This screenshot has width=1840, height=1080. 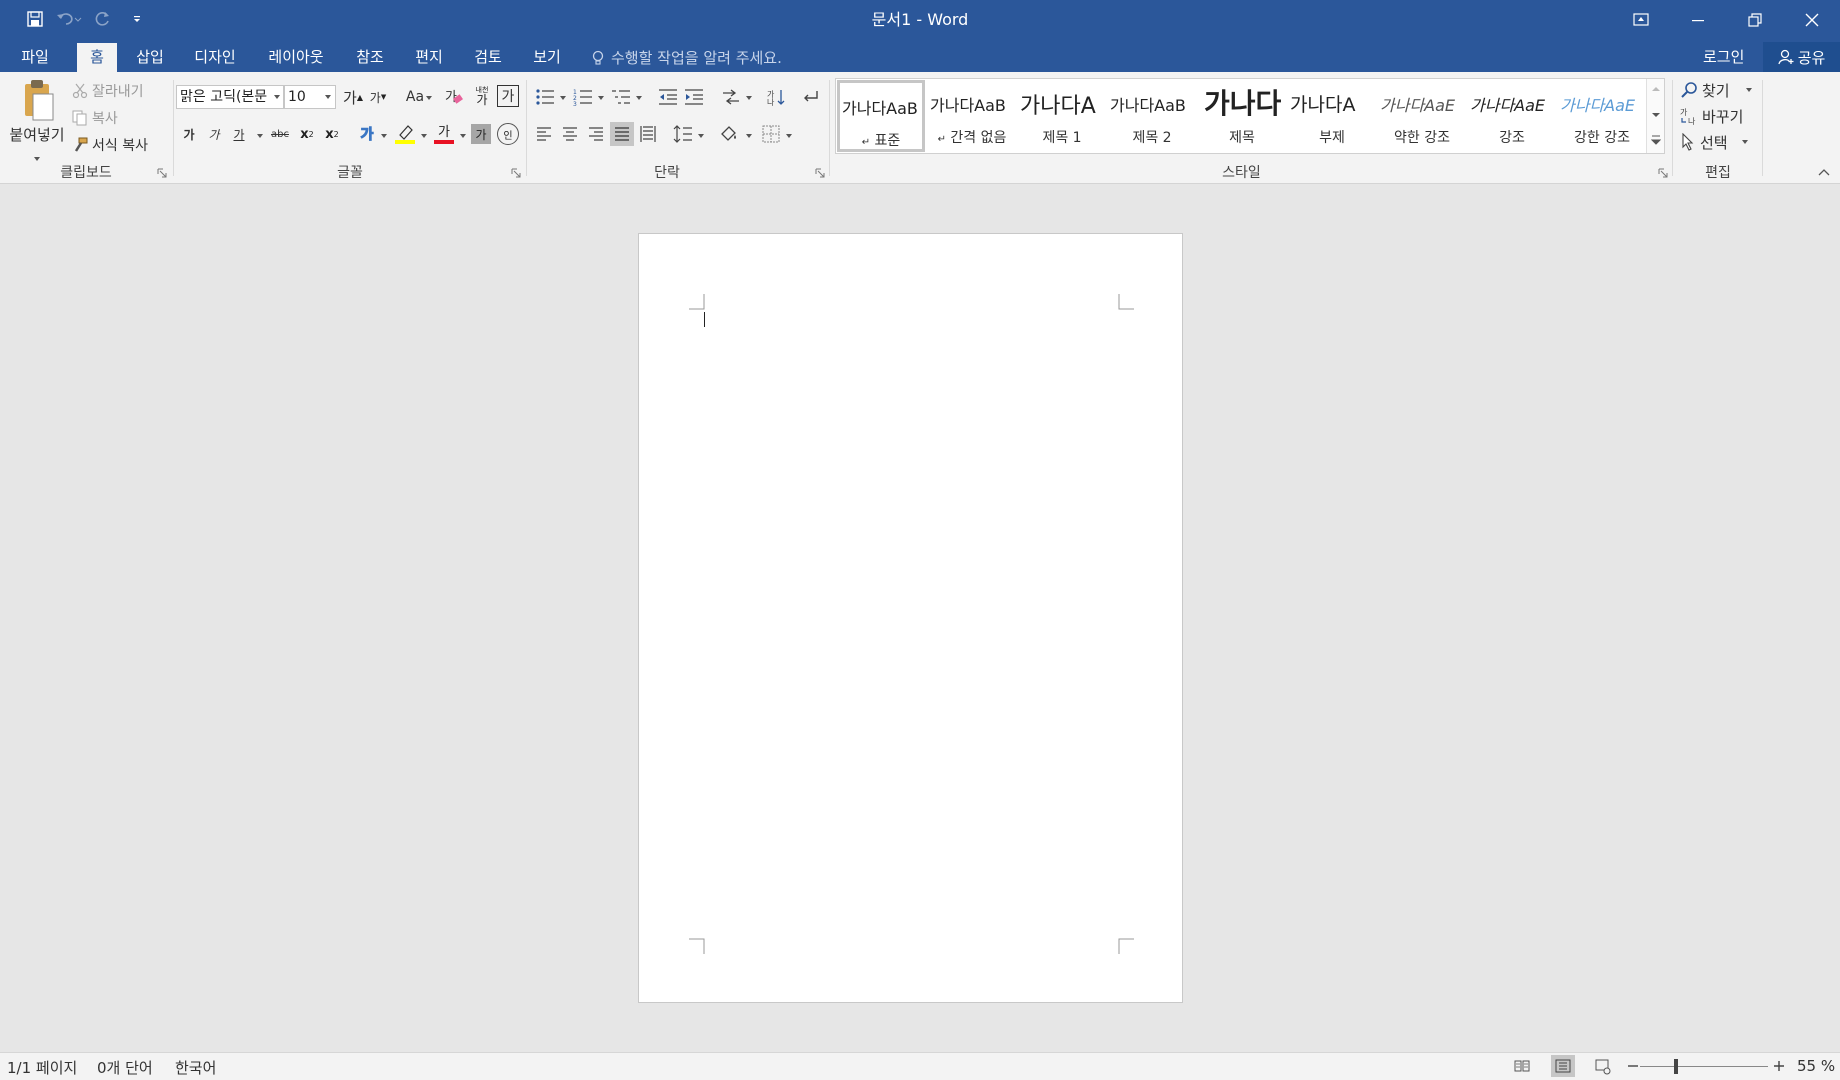 I want to click on show-paragraph-marks-button, so click(x=810, y=97).